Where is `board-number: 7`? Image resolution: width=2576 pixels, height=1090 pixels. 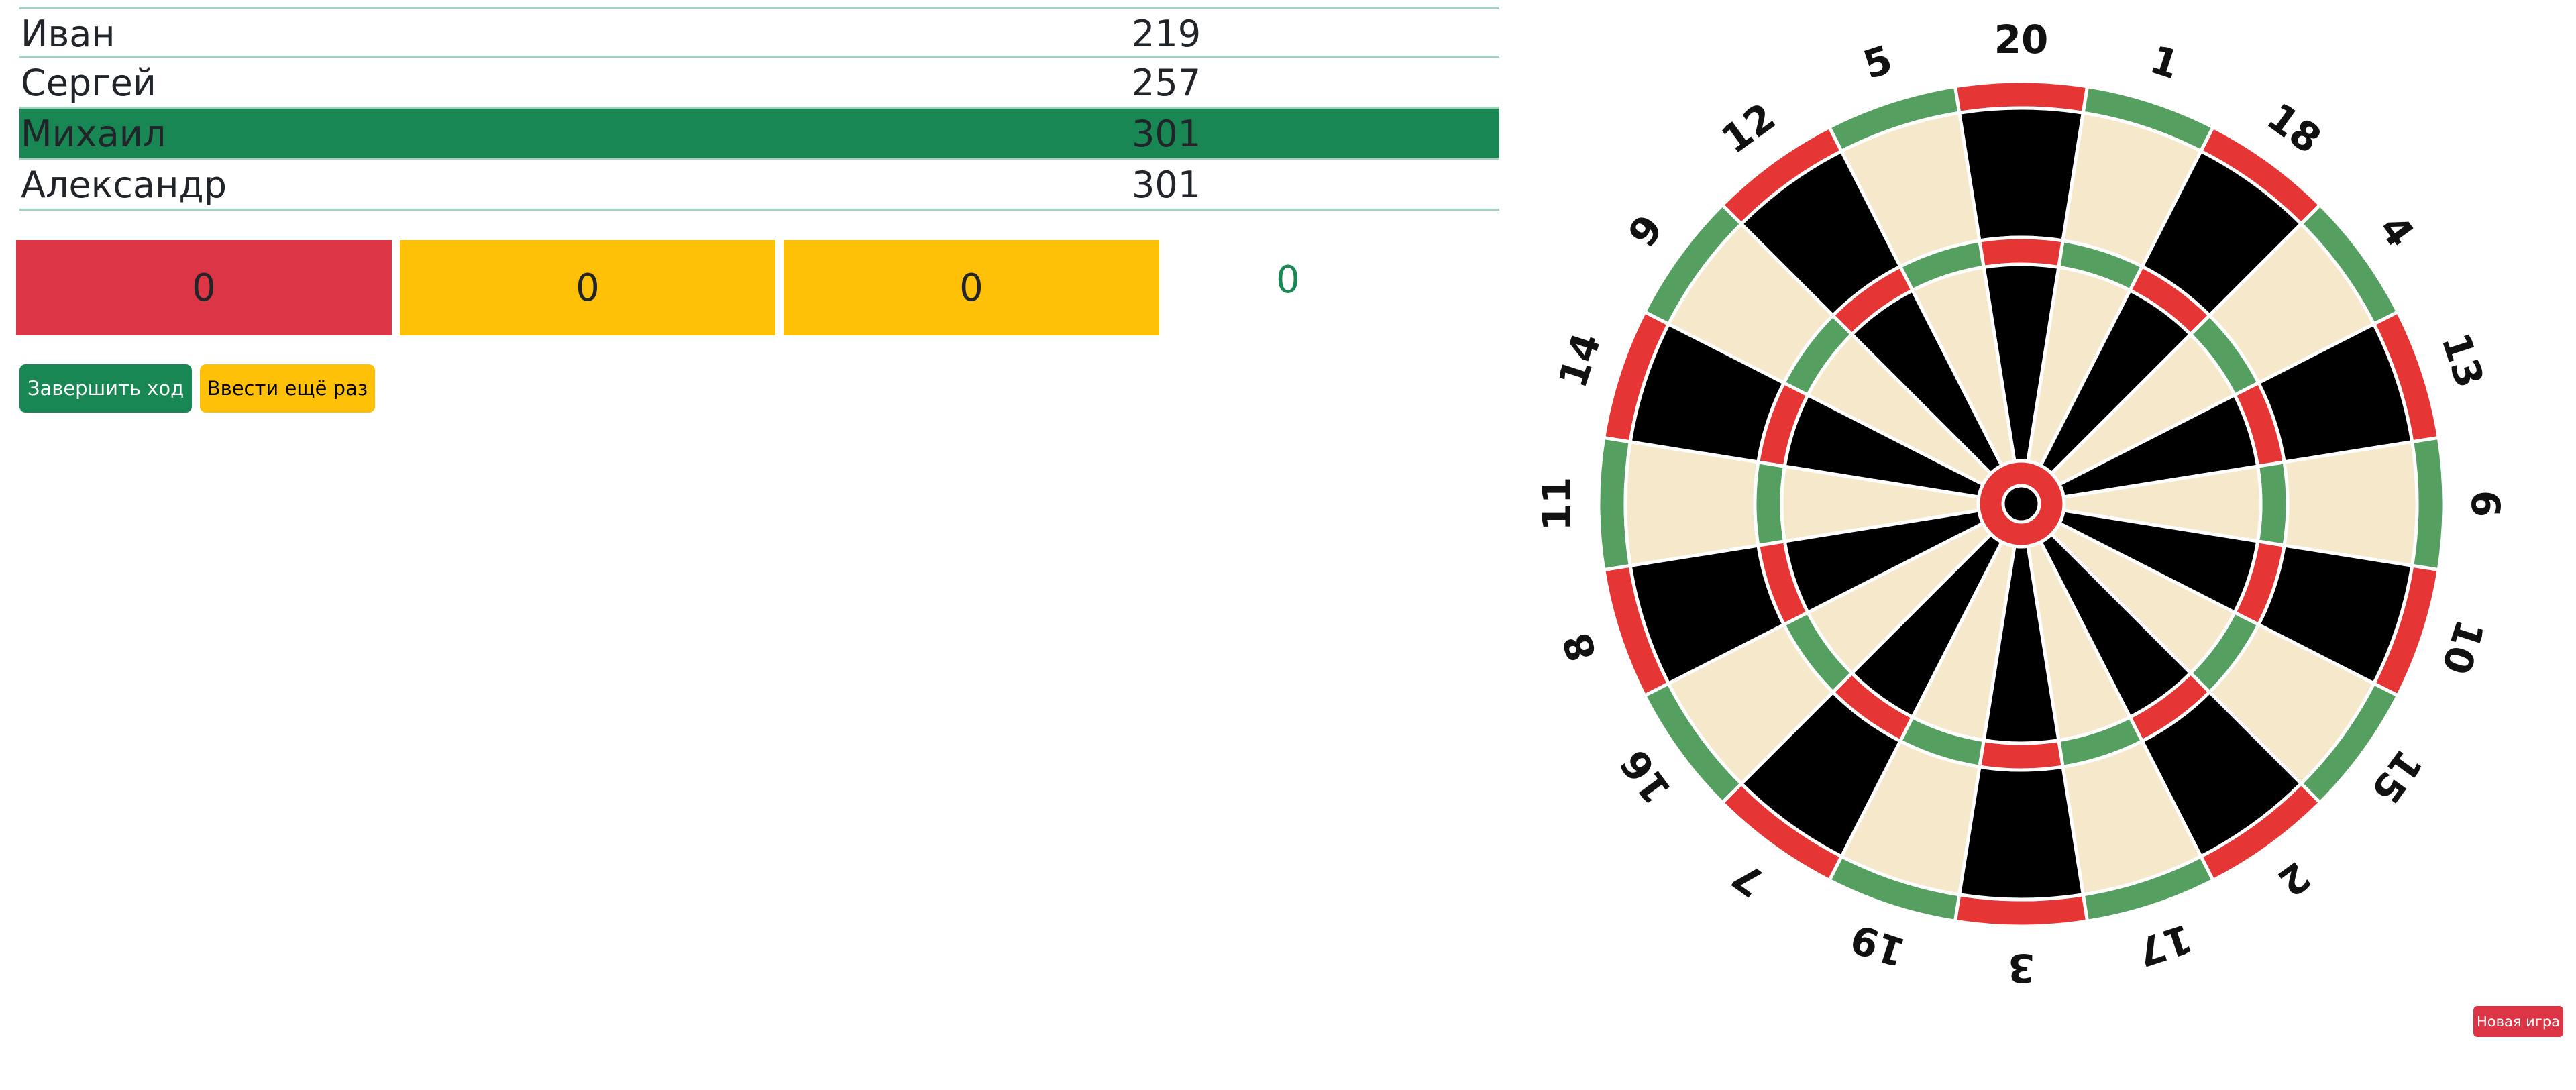 board-number: 7 is located at coordinates (1748, 880).